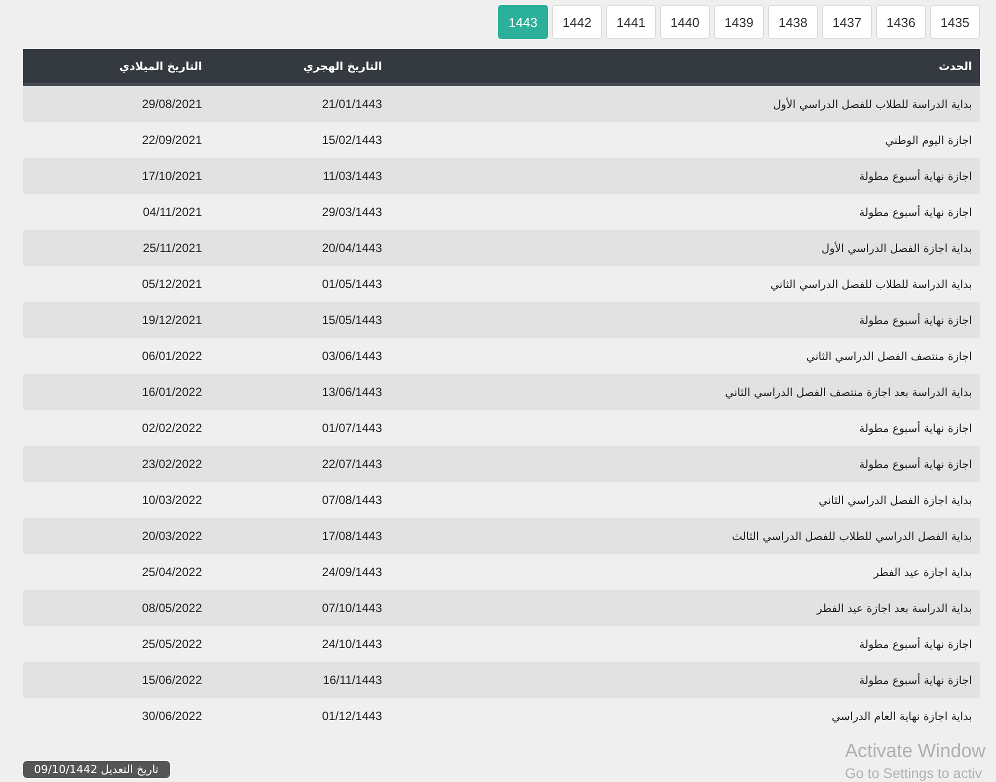 The image size is (996, 782). What do you see at coordinates (955, 22) in the screenshot?
I see `year-tab: 1435` at bounding box center [955, 22].